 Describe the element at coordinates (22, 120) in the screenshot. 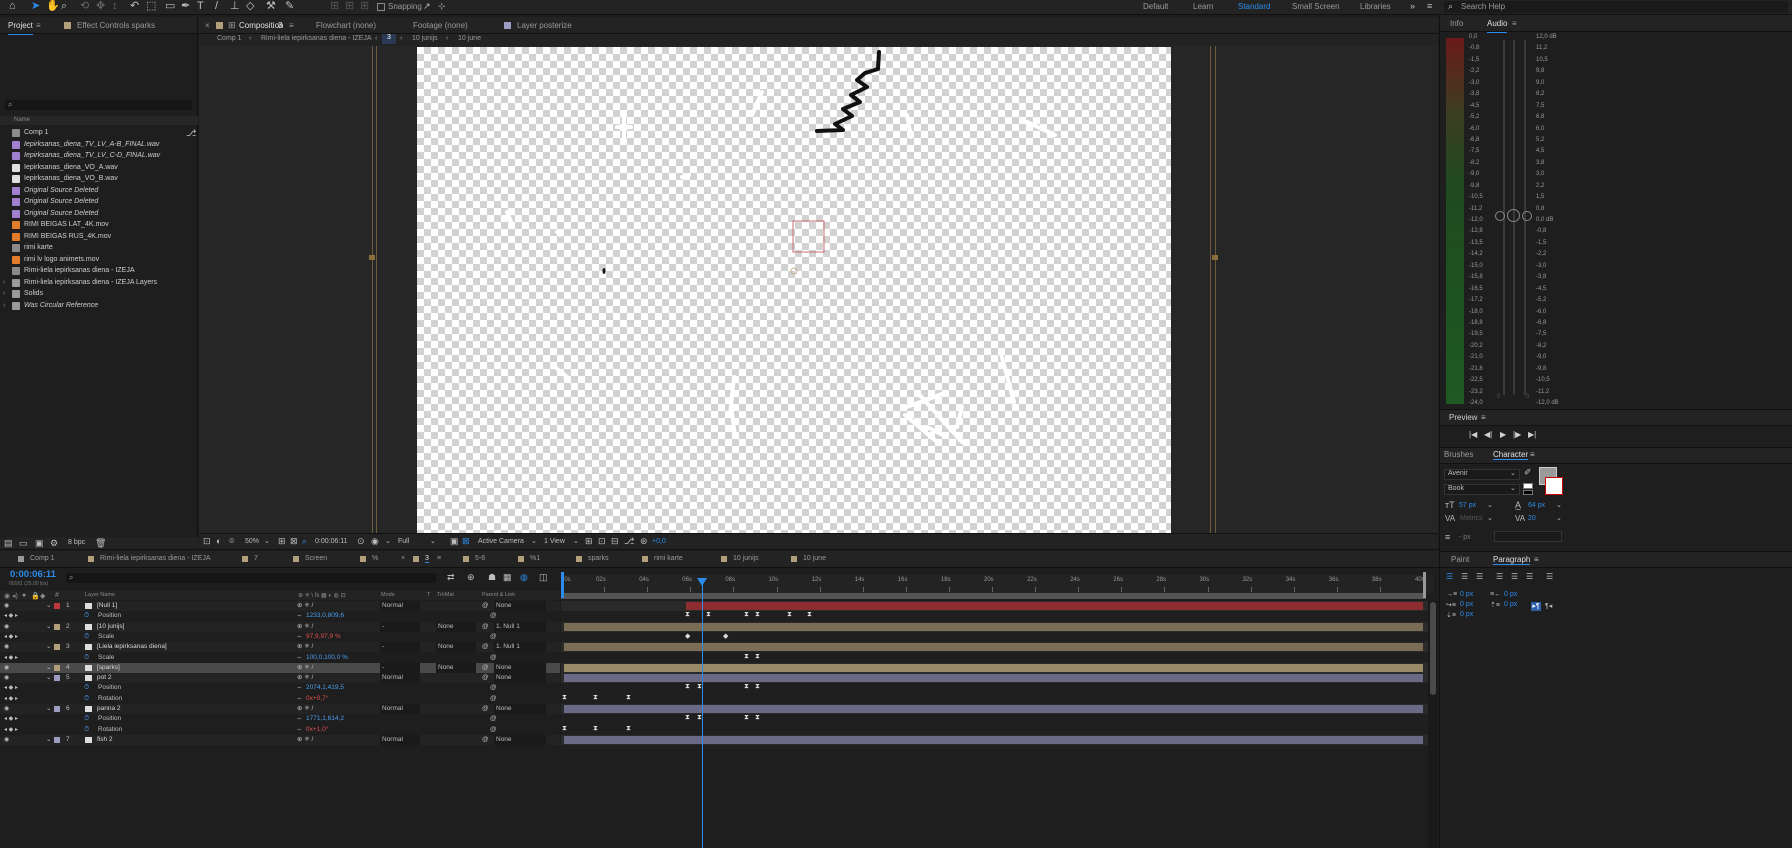

I see `name-column-header: Name` at that location.